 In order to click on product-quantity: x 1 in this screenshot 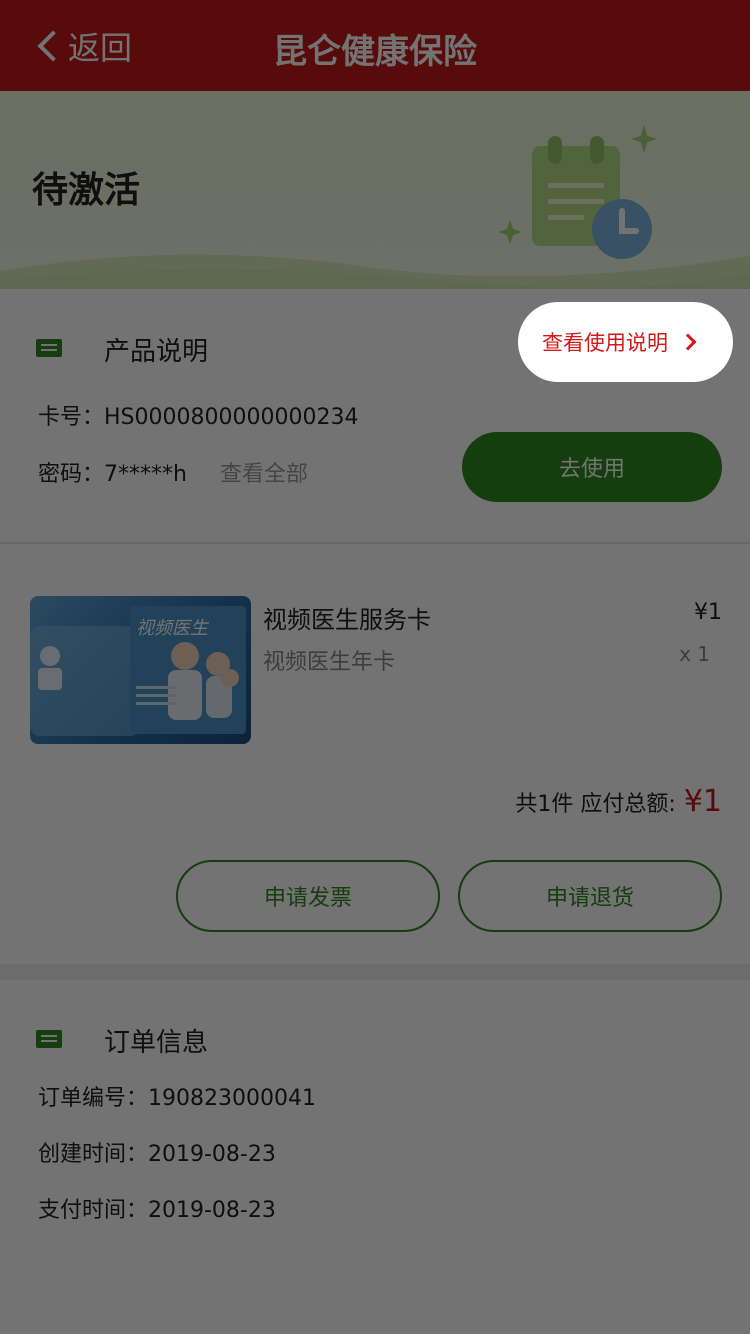, I will do `click(694, 654)`.